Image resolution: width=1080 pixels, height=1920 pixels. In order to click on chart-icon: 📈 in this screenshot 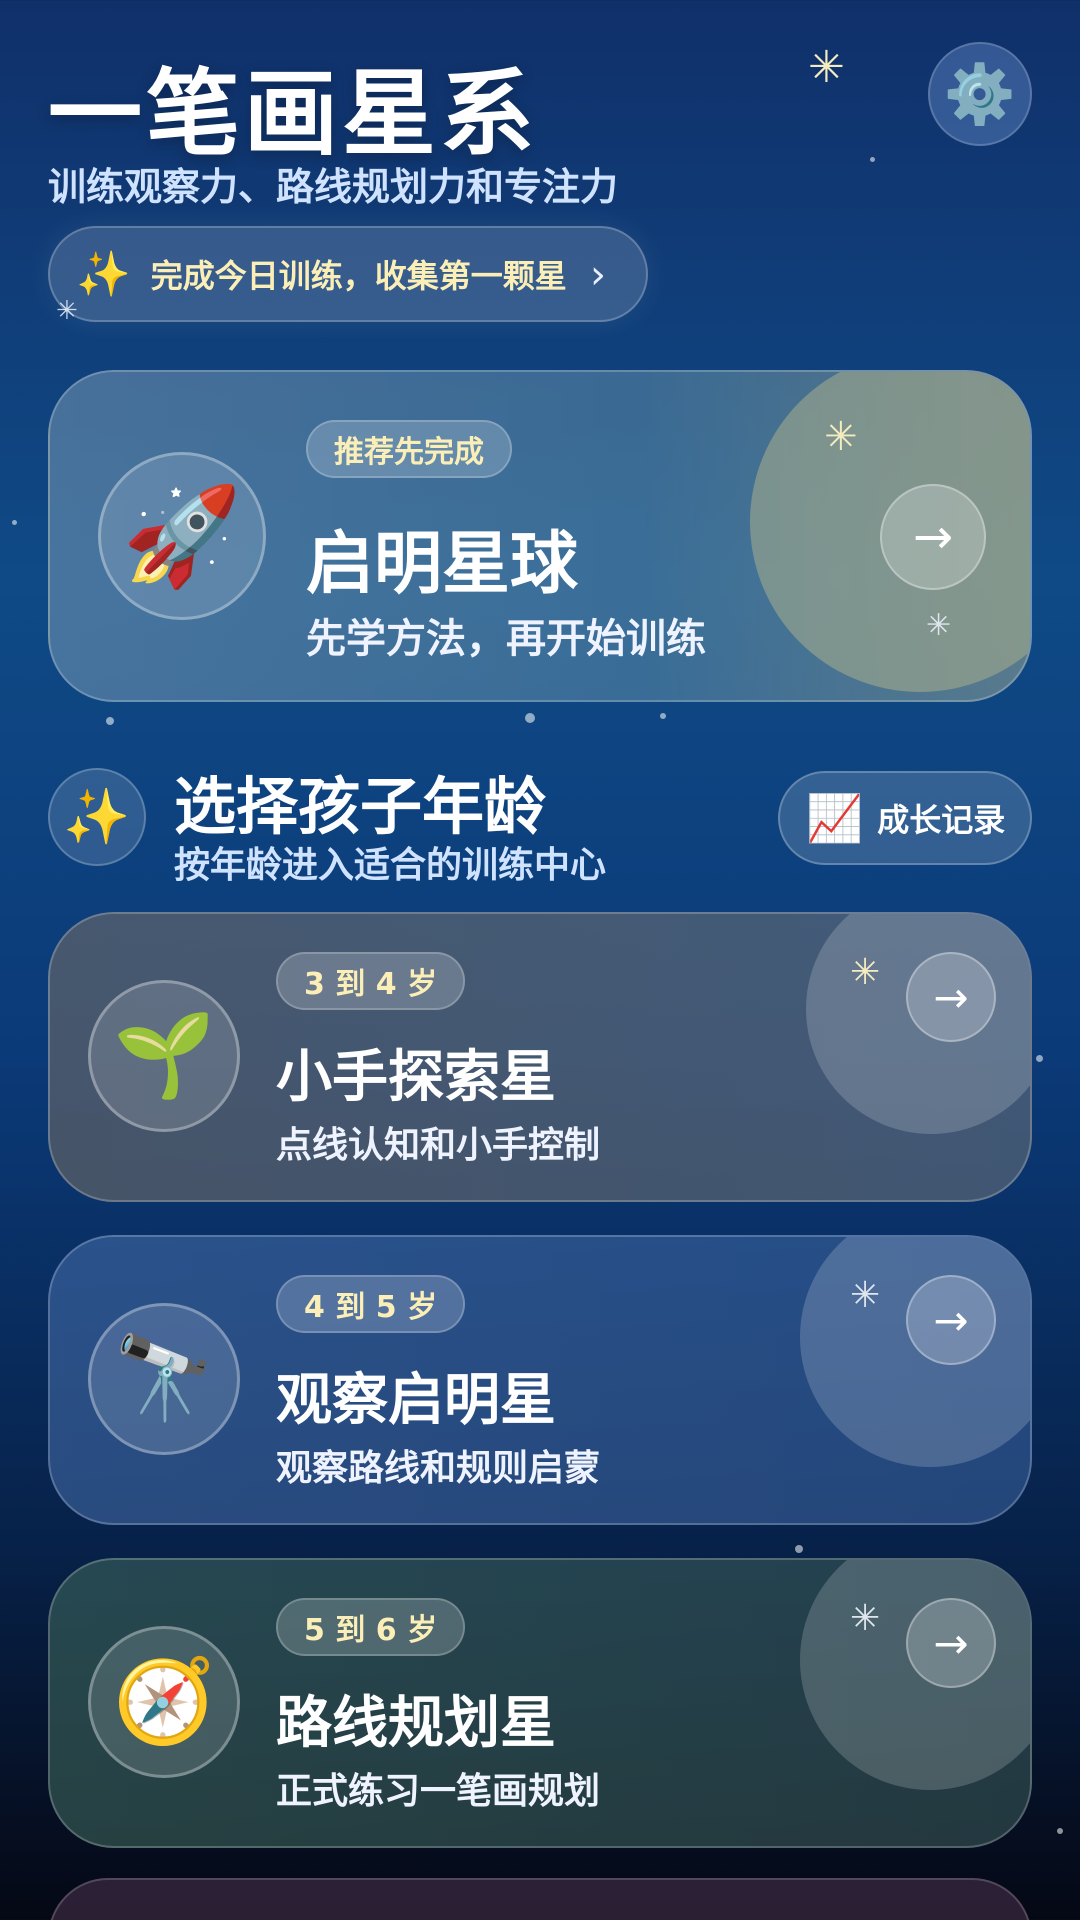, I will do `click(835, 817)`.